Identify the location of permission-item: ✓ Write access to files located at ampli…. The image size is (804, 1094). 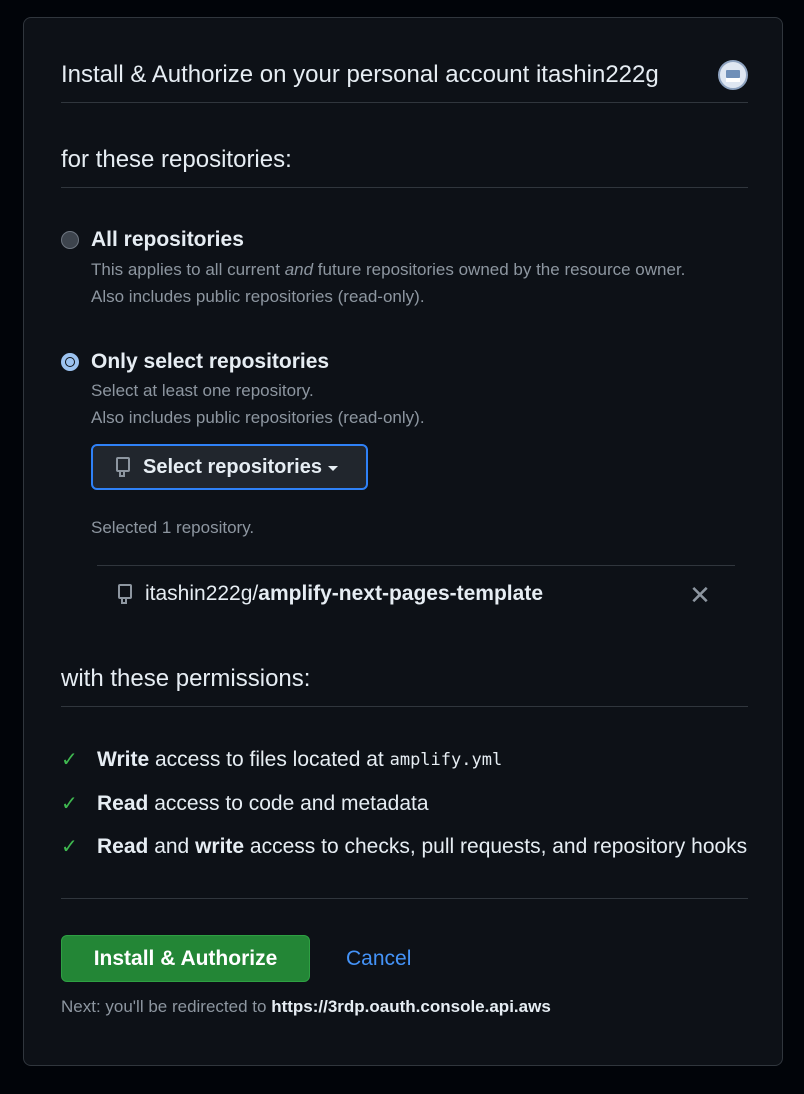
(281, 759).